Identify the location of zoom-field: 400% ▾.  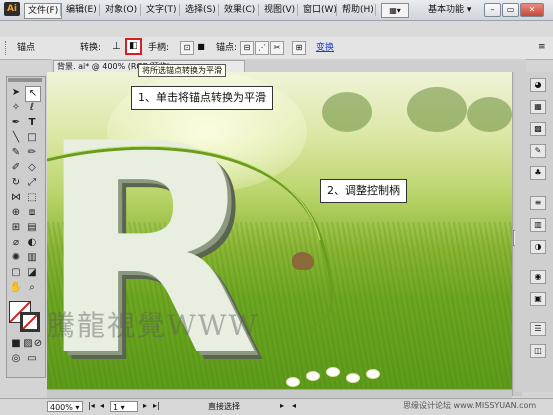
(65, 406).